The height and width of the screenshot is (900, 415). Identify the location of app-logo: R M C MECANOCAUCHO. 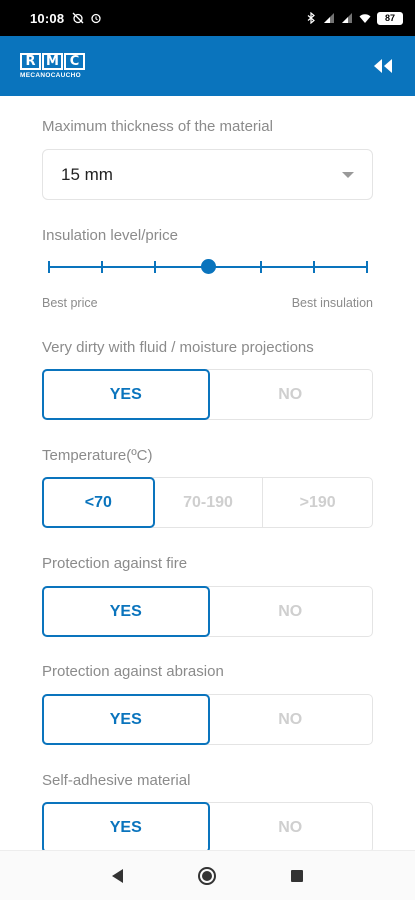
(52, 66).